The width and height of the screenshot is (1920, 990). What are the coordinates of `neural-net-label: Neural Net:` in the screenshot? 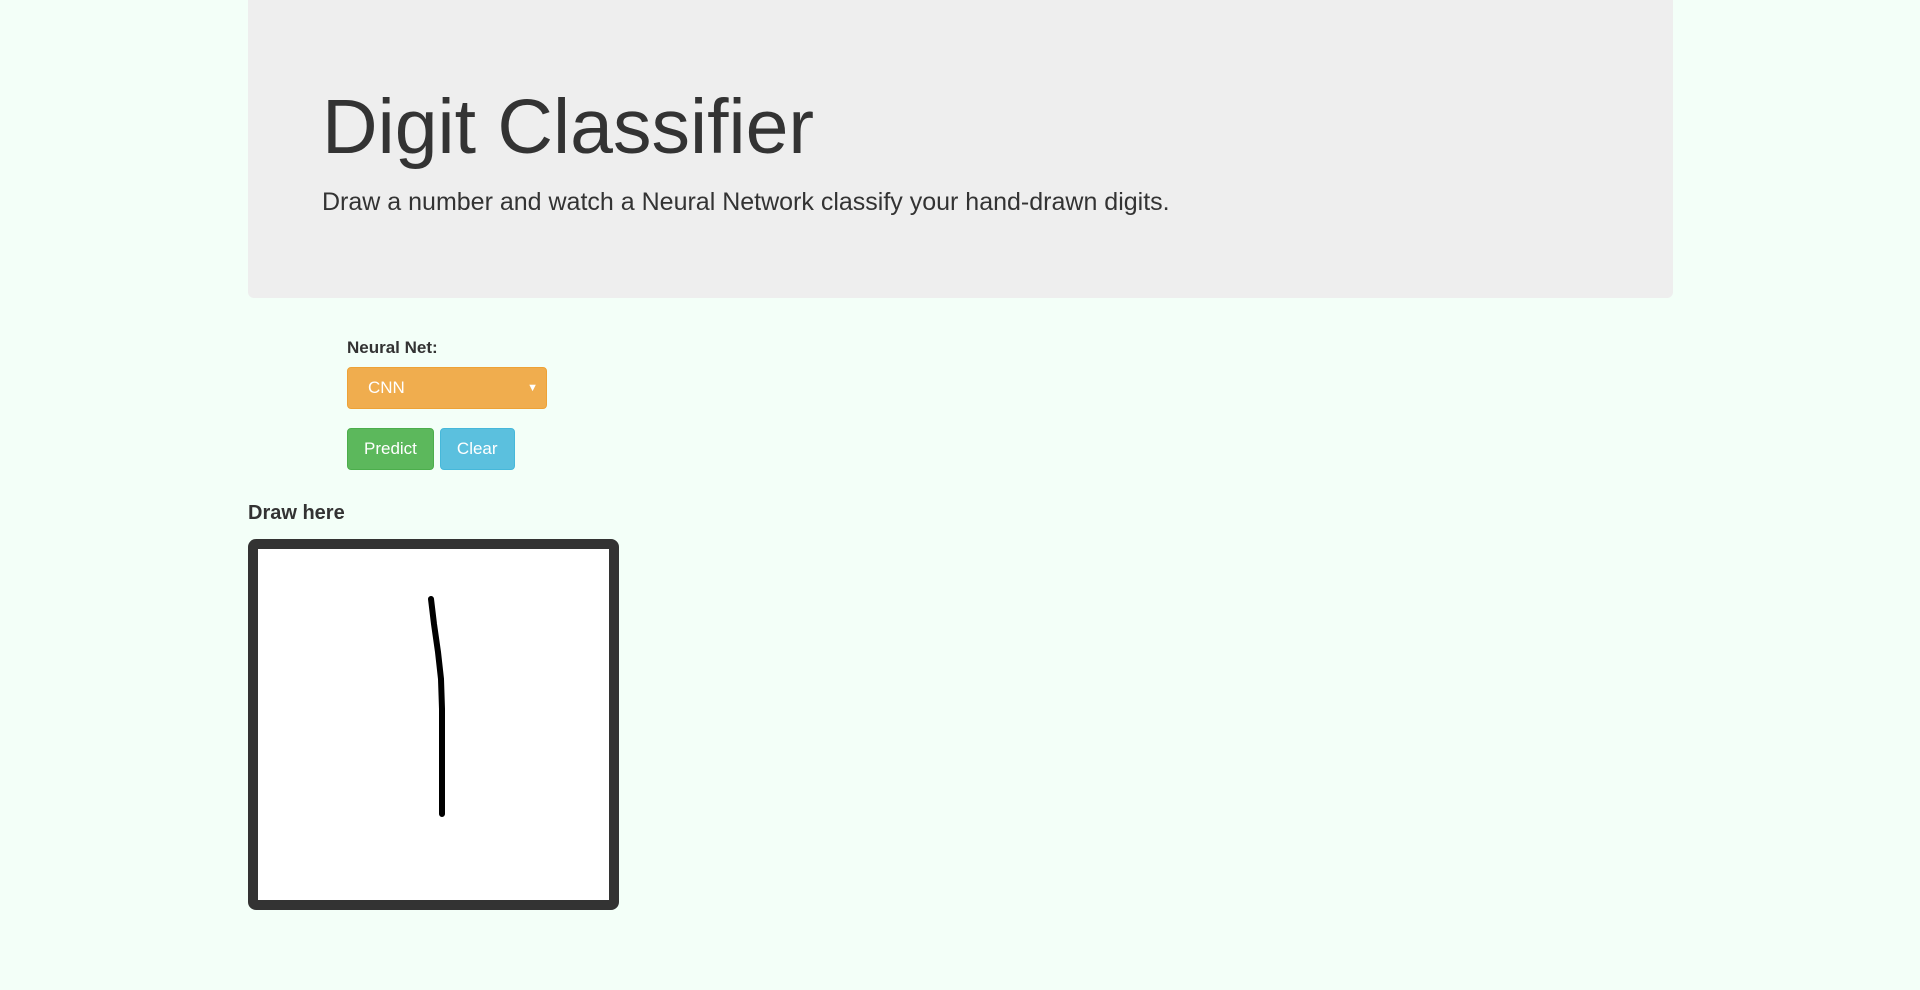 It's located at (392, 347).